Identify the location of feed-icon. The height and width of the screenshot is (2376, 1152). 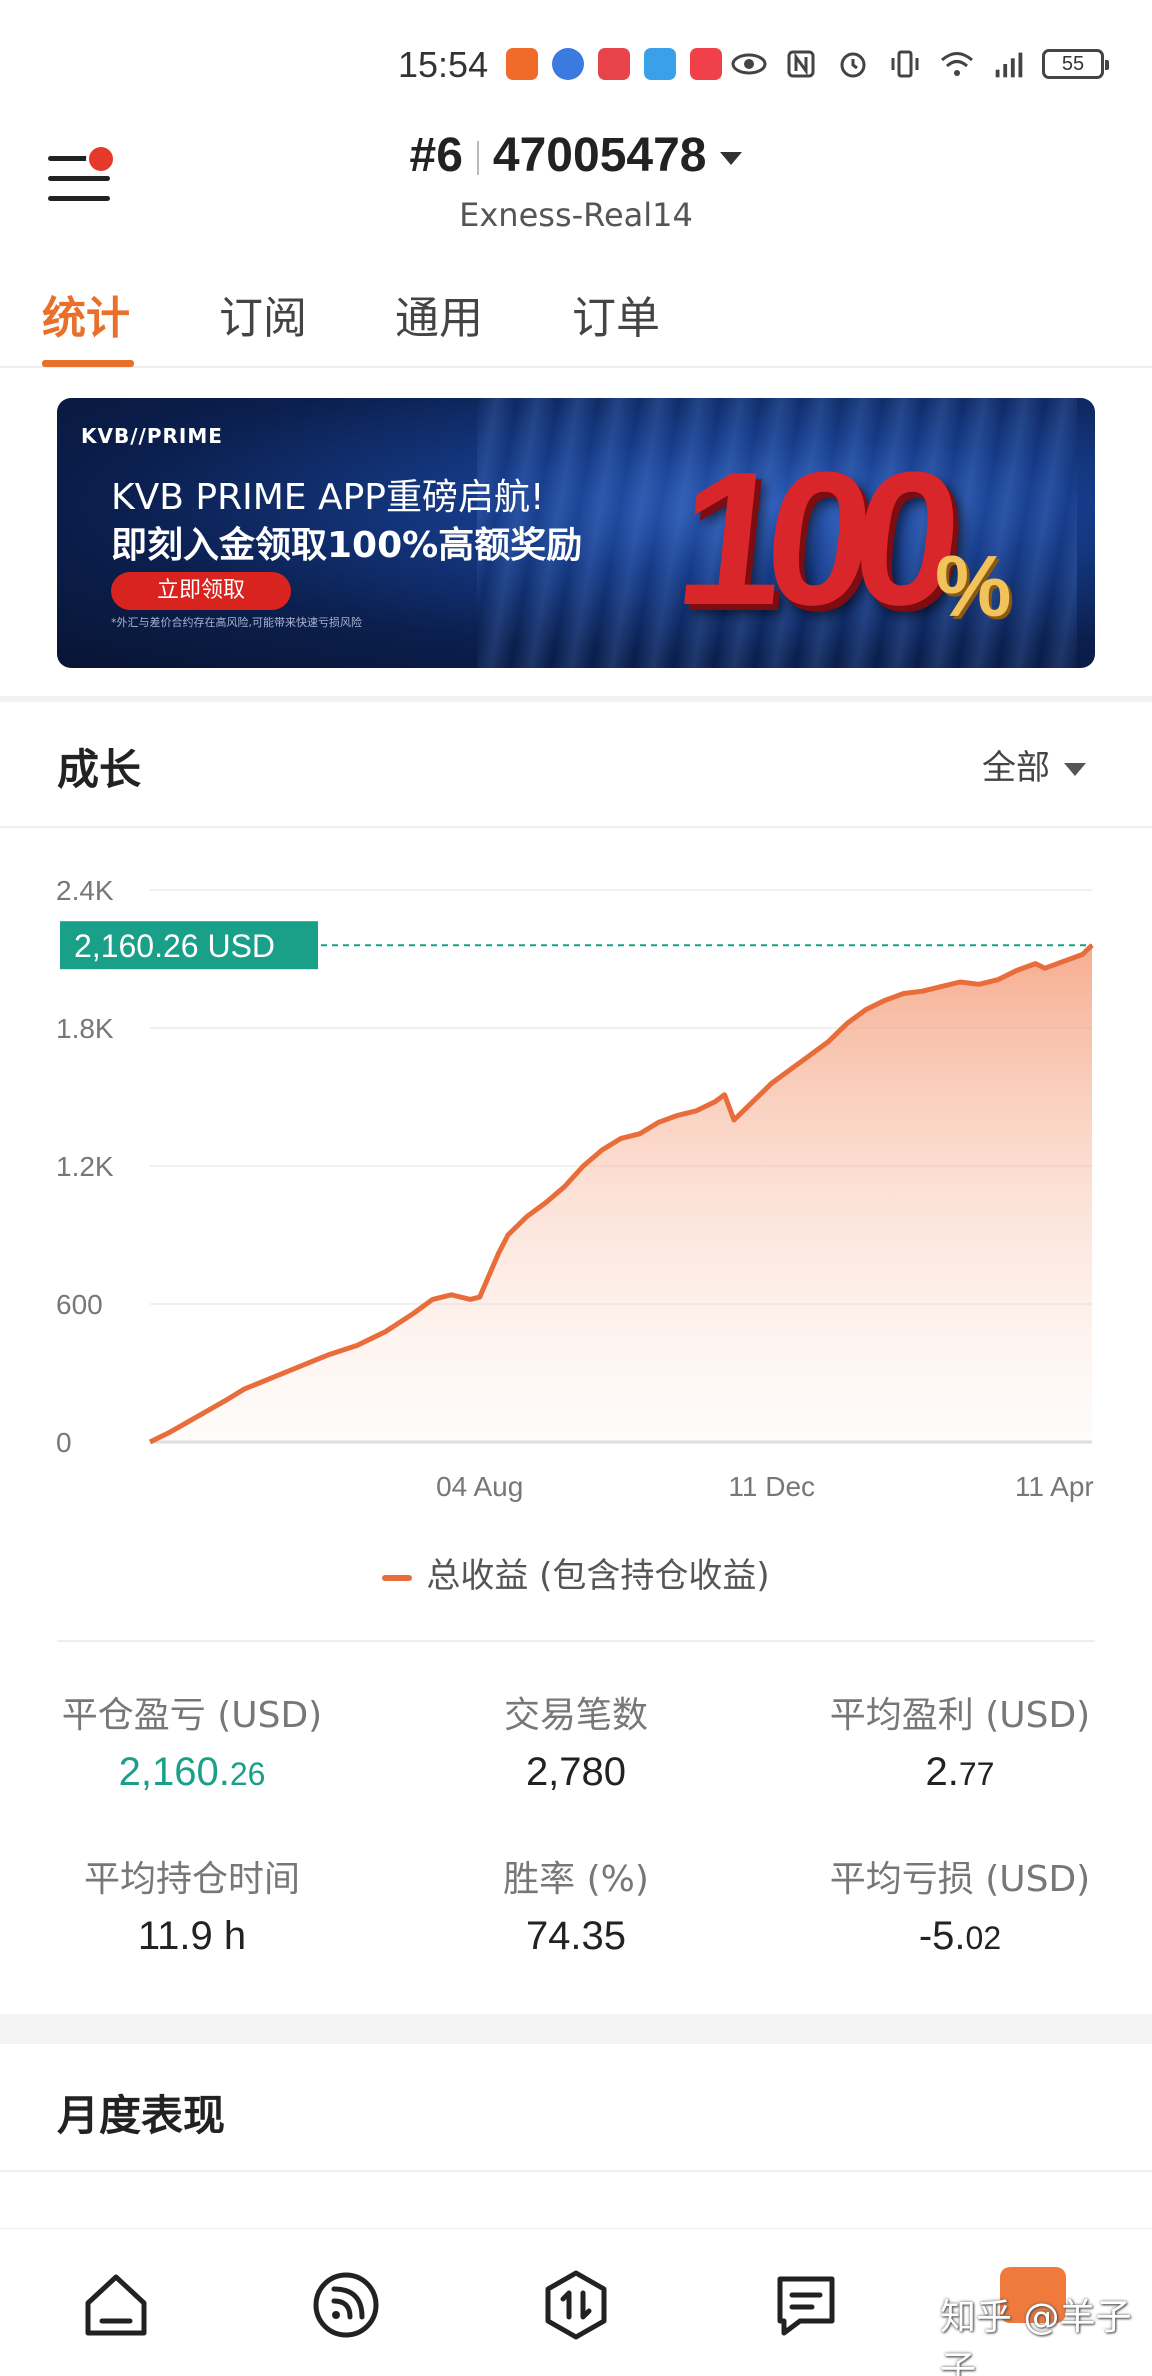
(346, 2305).